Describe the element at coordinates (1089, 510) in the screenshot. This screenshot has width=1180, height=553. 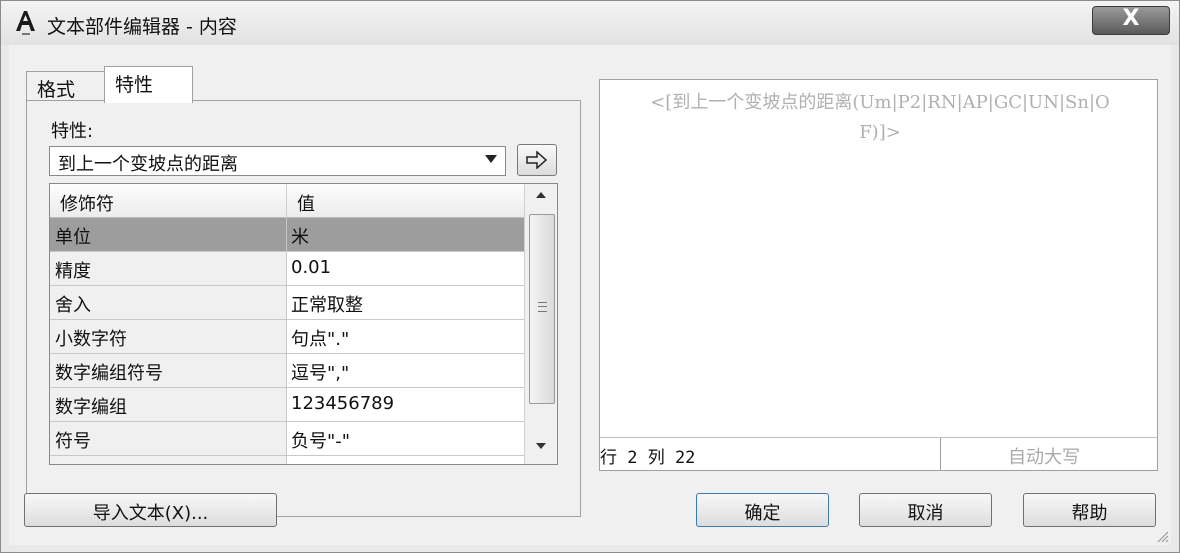
I see `help-button: 帮助` at that location.